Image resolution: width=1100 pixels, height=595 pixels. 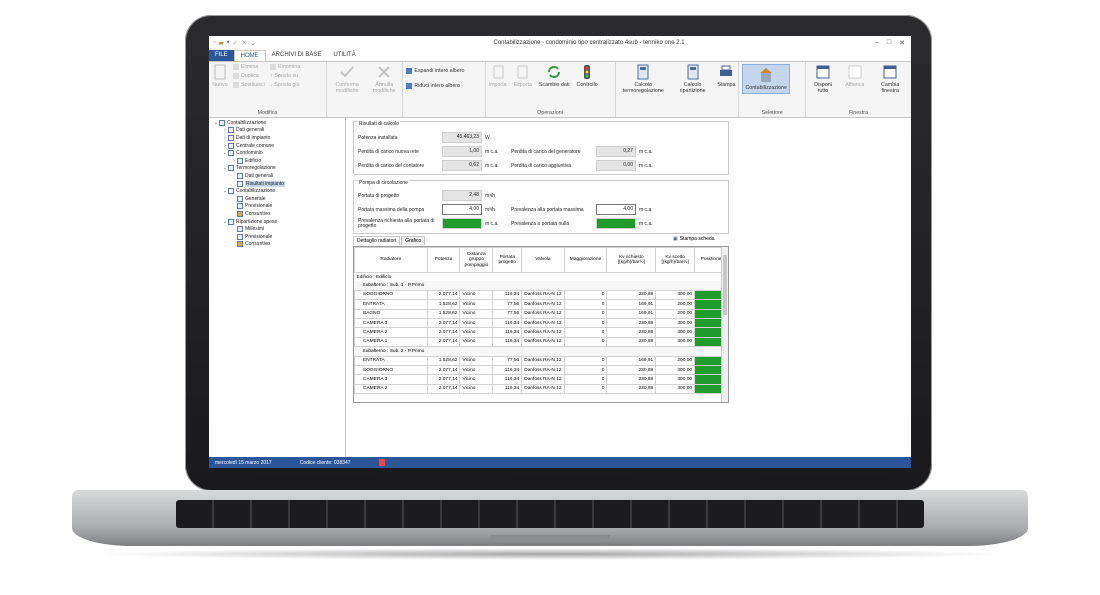 I want to click on tab-utilita: UTILITÀ, so click(x=344, y=55).